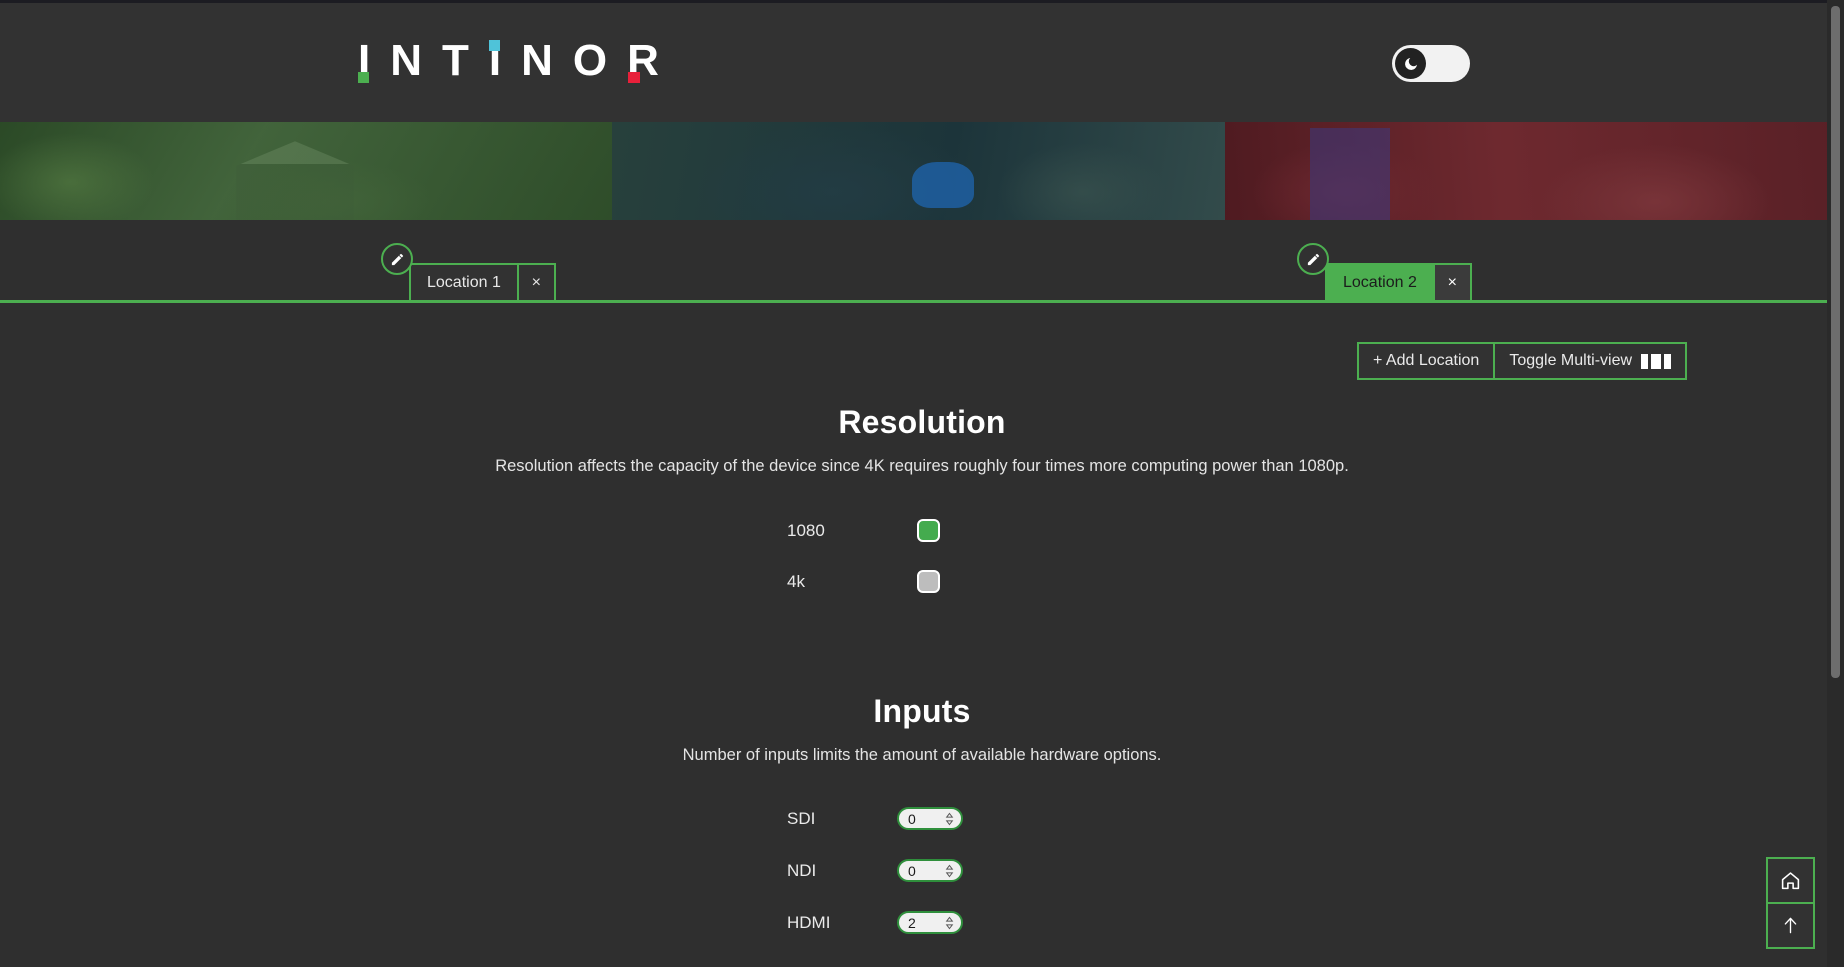 Image resolution: width=1844 pixels, height=967 pixels. I want to click on close-location-2-button: ×, so click(1453, 281).